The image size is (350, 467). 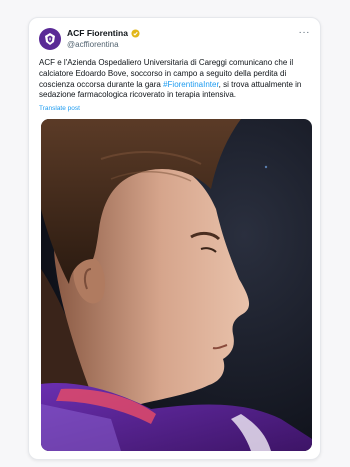 I want to click on display-name: ACF Fiorentina, so click(x=103, y=33).